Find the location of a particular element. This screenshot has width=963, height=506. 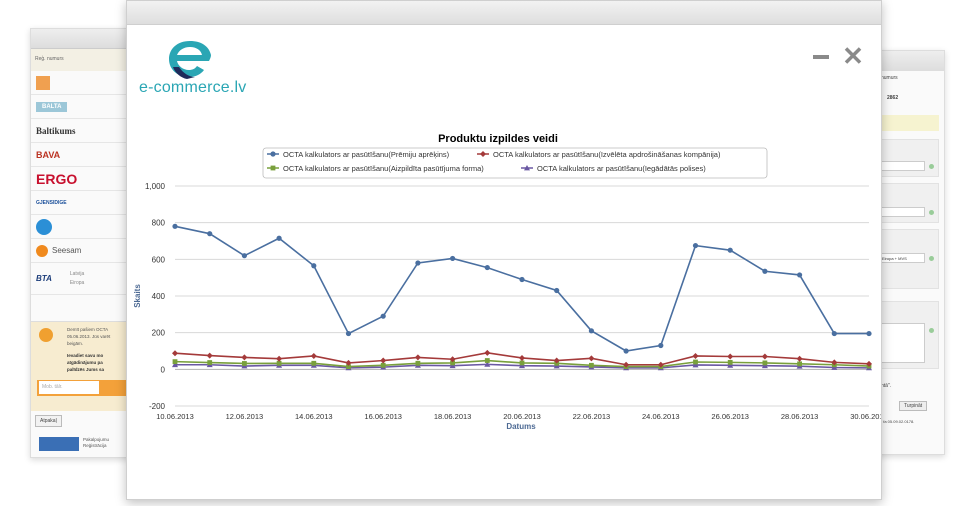

insurer-option-balta: BALTA is located at coordinates (85, 107).